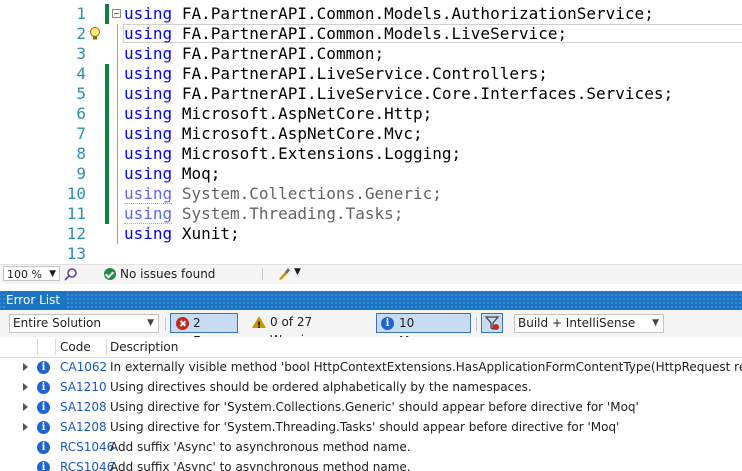 This screenshot has width=742, height=471. What do you see at coordinates (292, 213) in the screenshot?
I see `namespace: System.Threading.Tasks;` at bounding box center [292, 213].